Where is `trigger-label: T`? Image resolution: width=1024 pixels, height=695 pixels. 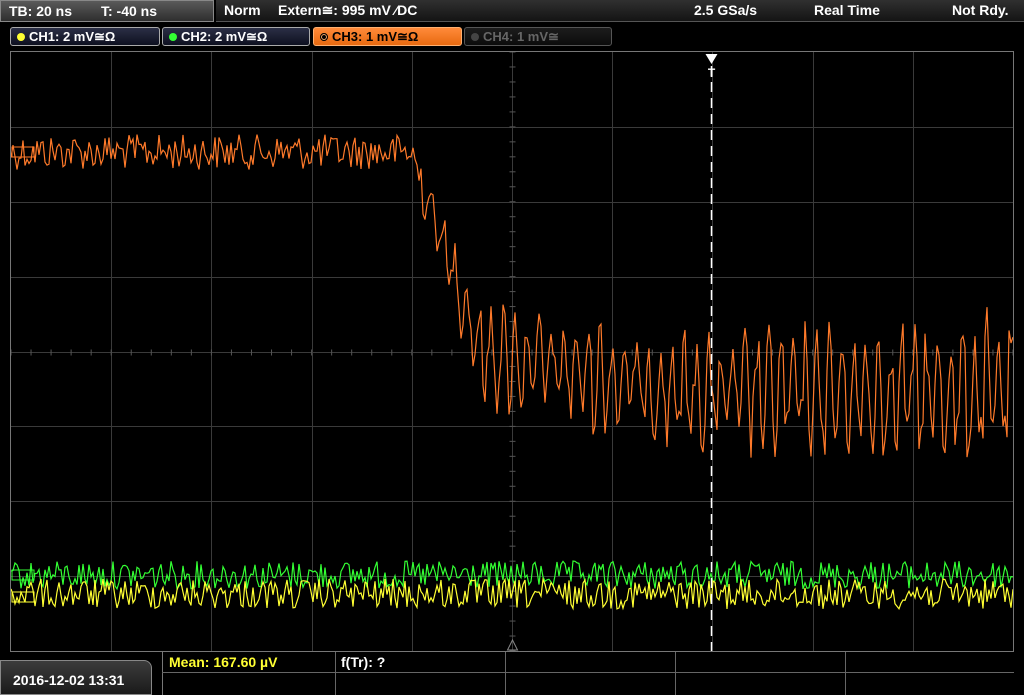 trigger-label: T is located at coordinates (712, 73).